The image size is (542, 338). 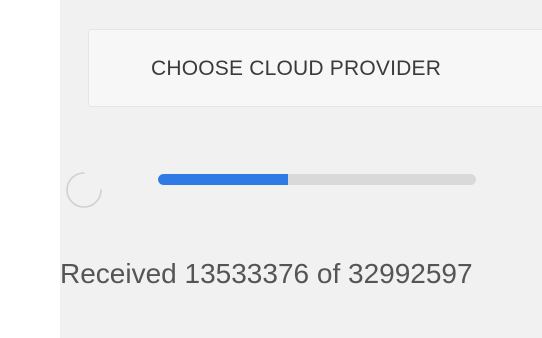 What do you see at coordinates (266, 273) in the screenshot?
I see `download-status-text: Received 13533376 of 32992597` at bounding box center [266, 273].